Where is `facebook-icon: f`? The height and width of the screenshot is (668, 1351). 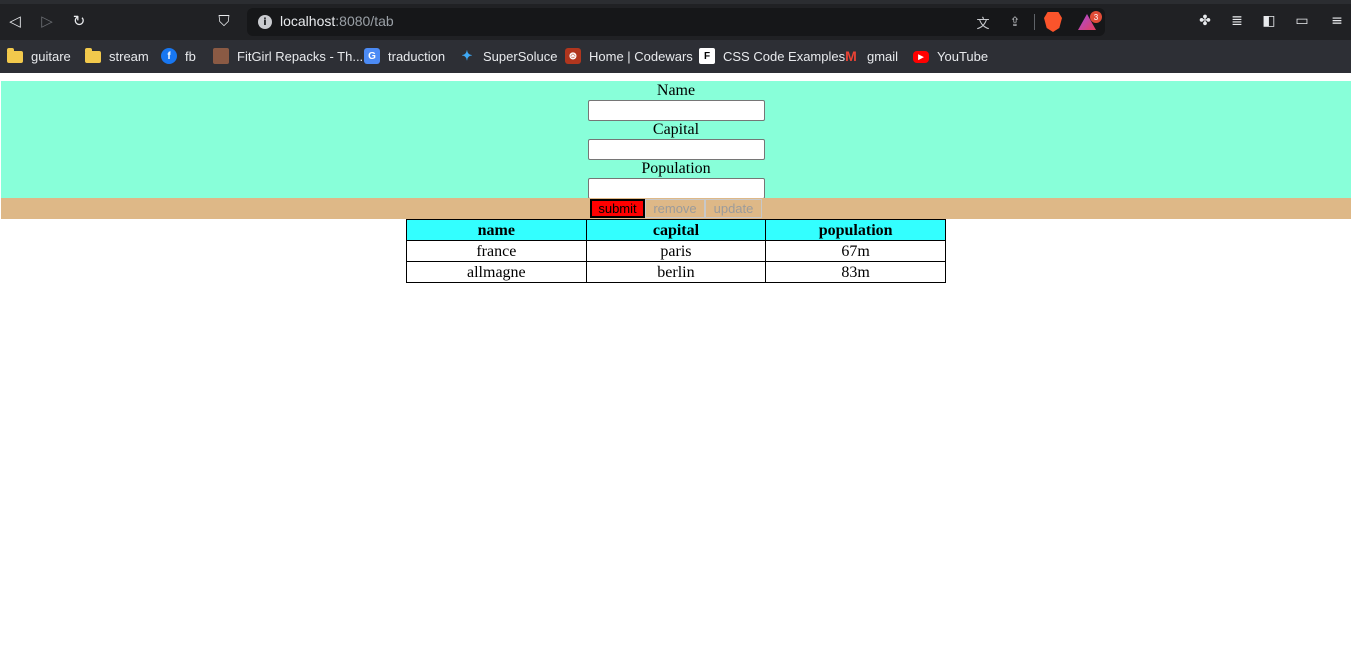
facebook-icon: f is located at coordinates (169, 56).